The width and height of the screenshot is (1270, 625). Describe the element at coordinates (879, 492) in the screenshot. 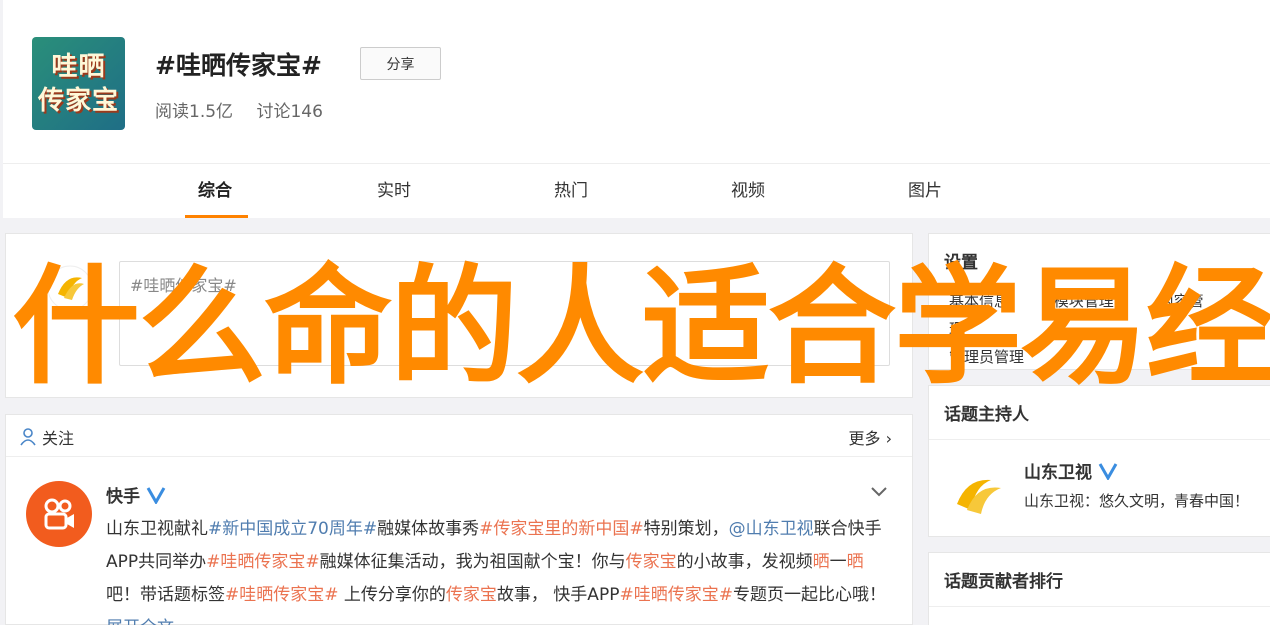

I see `chevron-down-icon` at that location.